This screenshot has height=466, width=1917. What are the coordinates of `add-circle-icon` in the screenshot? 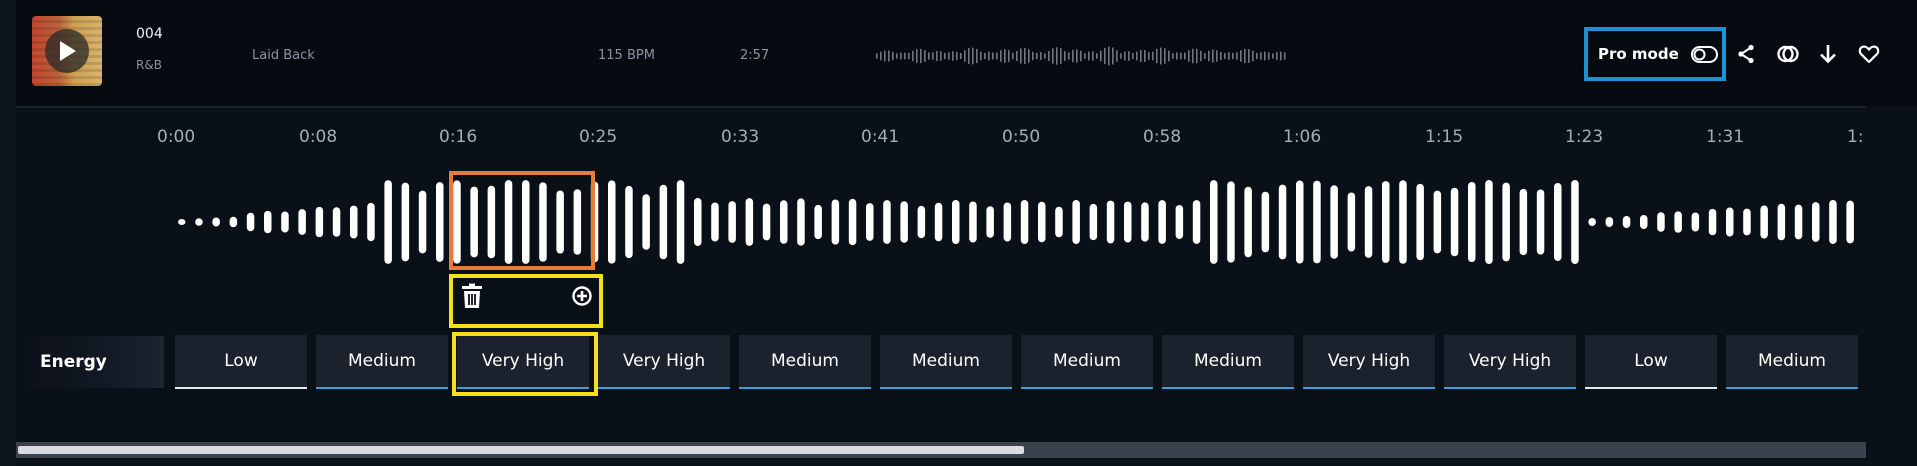 It's located at (582, 296).